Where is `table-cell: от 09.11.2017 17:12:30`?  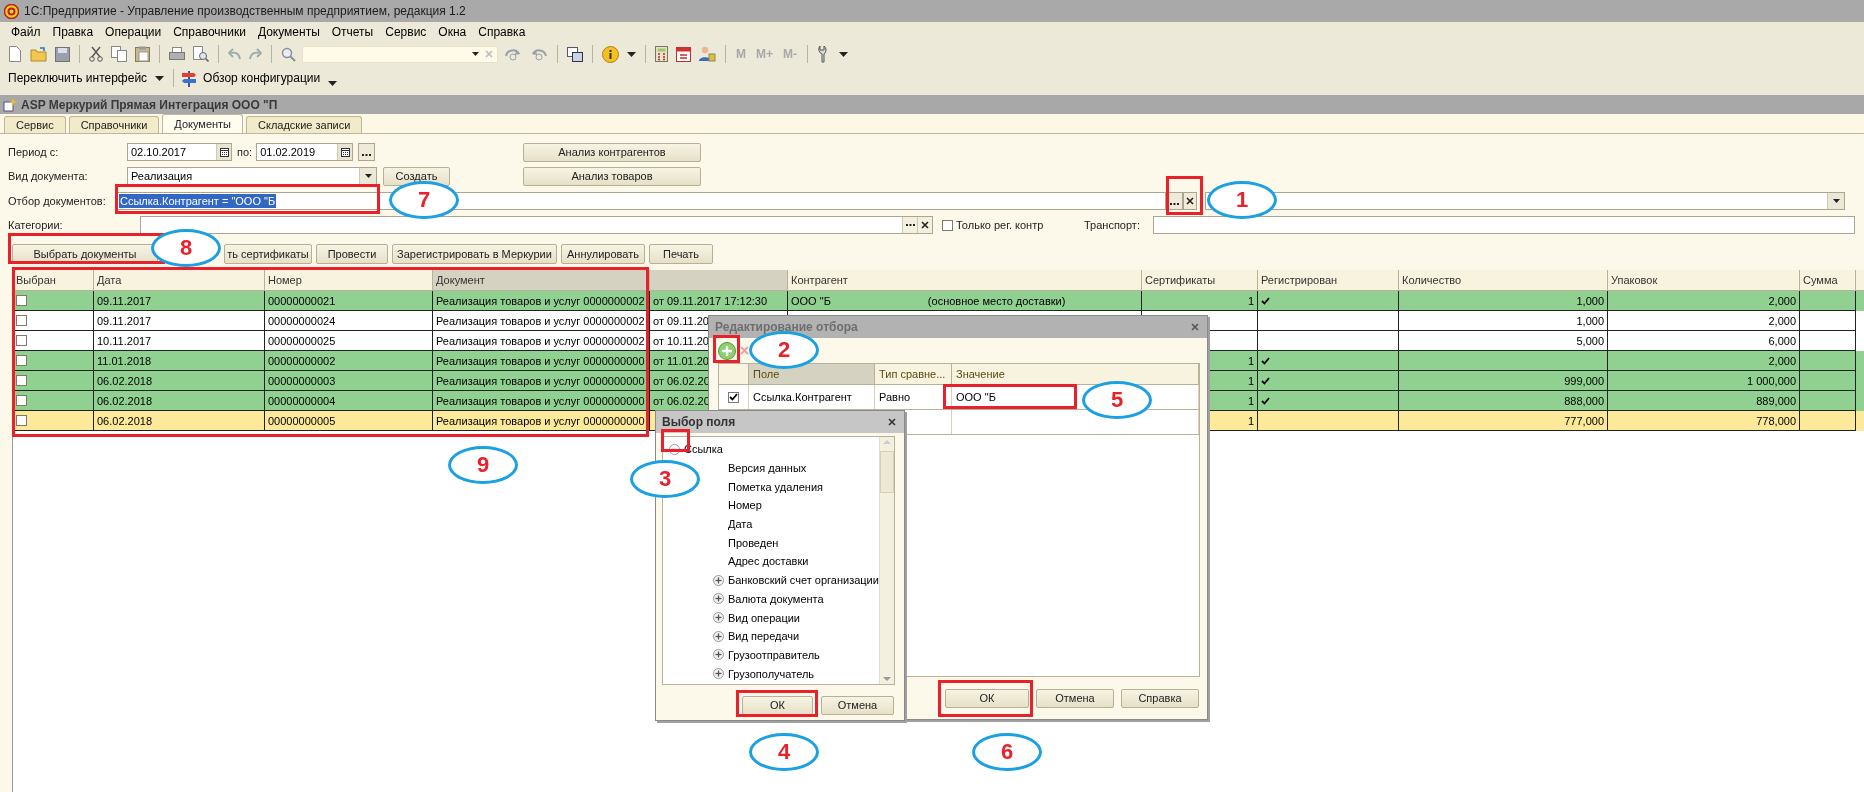
table-cell: от 09.11.2017 17:12:30 is located at coordinates (710, 300).